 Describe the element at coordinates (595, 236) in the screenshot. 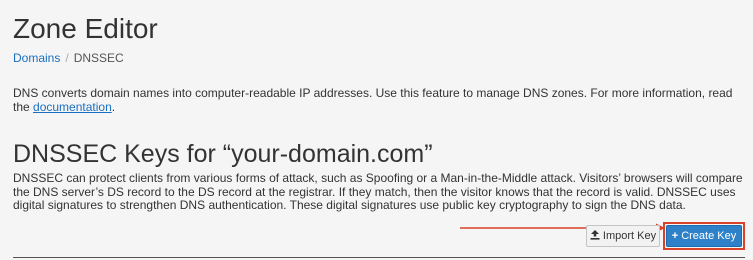

I see `upload-icon` at that location.